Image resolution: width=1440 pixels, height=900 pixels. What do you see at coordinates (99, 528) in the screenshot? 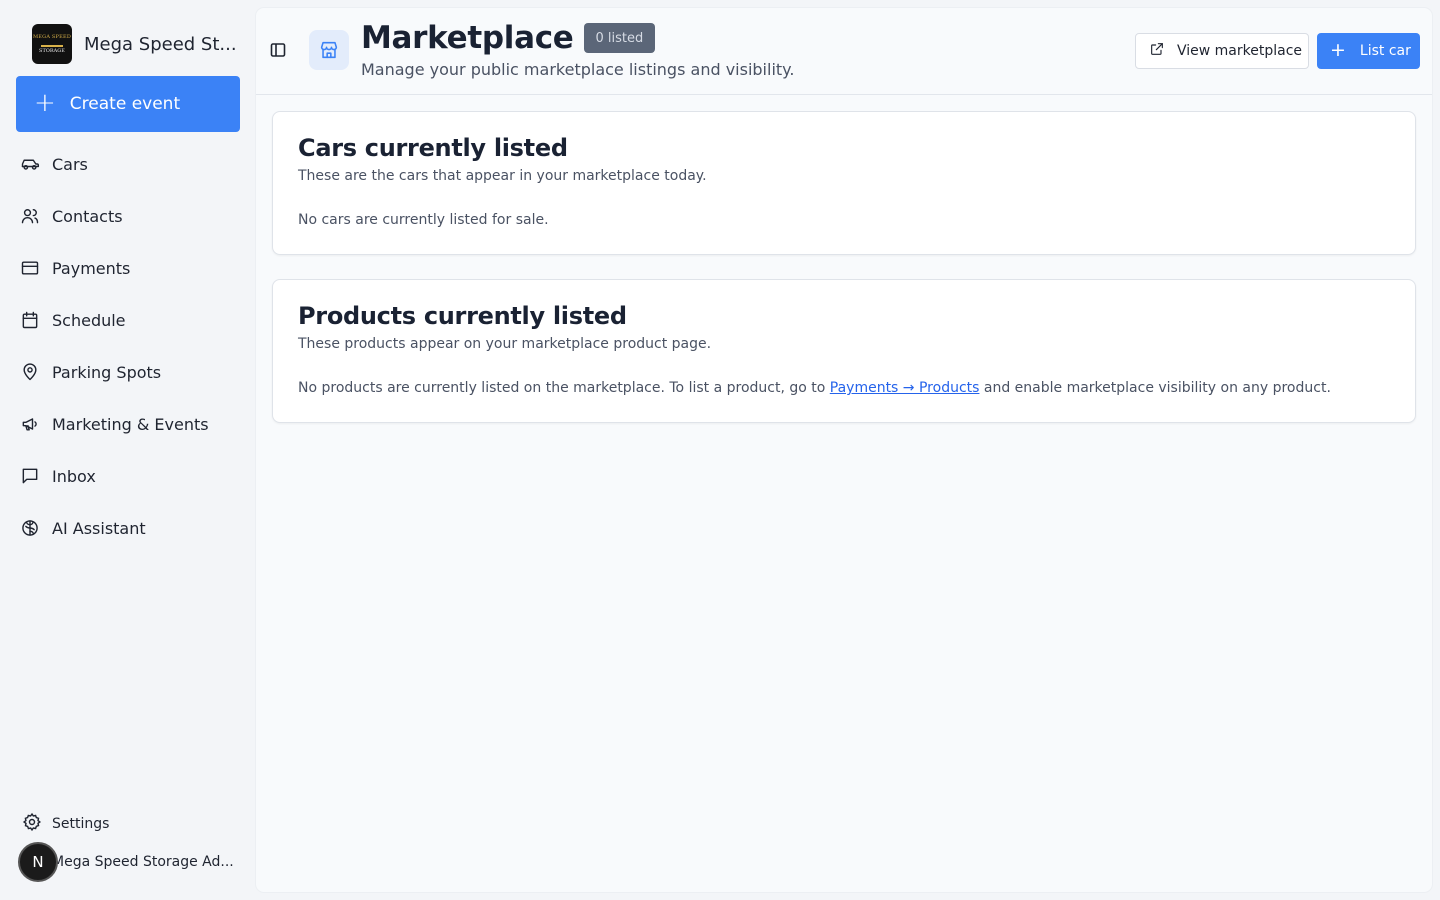
I see `sidebar-item-label: AI Assistant` at bounding box center [99, 528].